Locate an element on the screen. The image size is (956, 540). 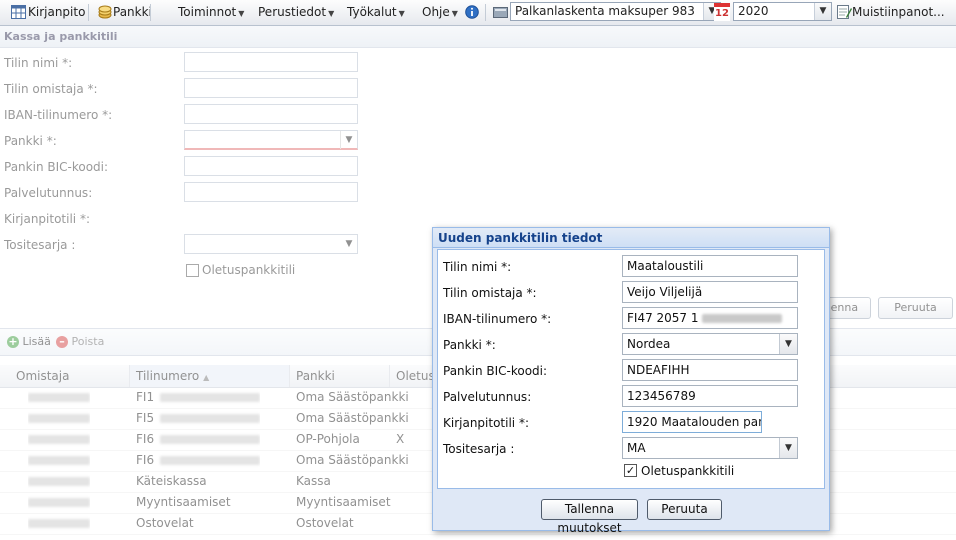
bg-default-checkbox is located at coordinates (192, 270).